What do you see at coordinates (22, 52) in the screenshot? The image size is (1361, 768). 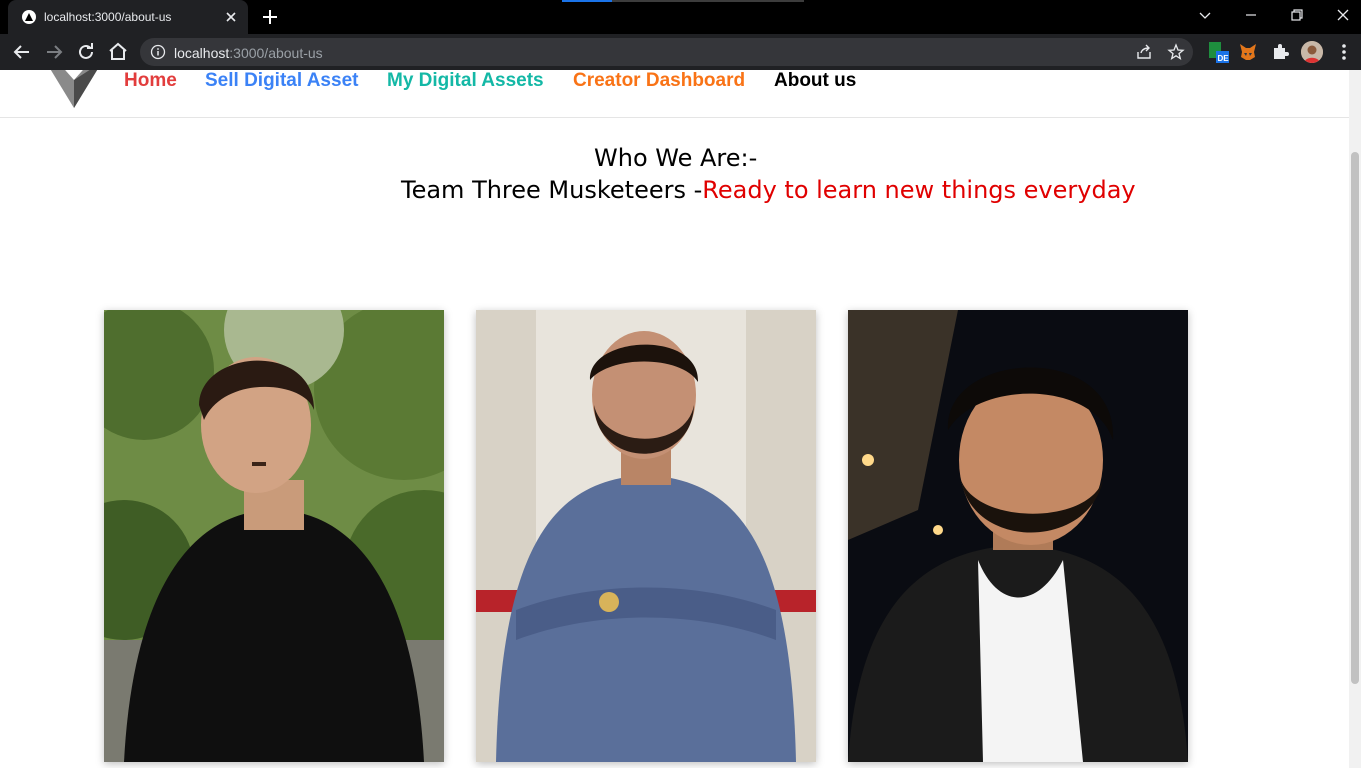 I see `back-arrow-icon` at bounding box center [22, 52].